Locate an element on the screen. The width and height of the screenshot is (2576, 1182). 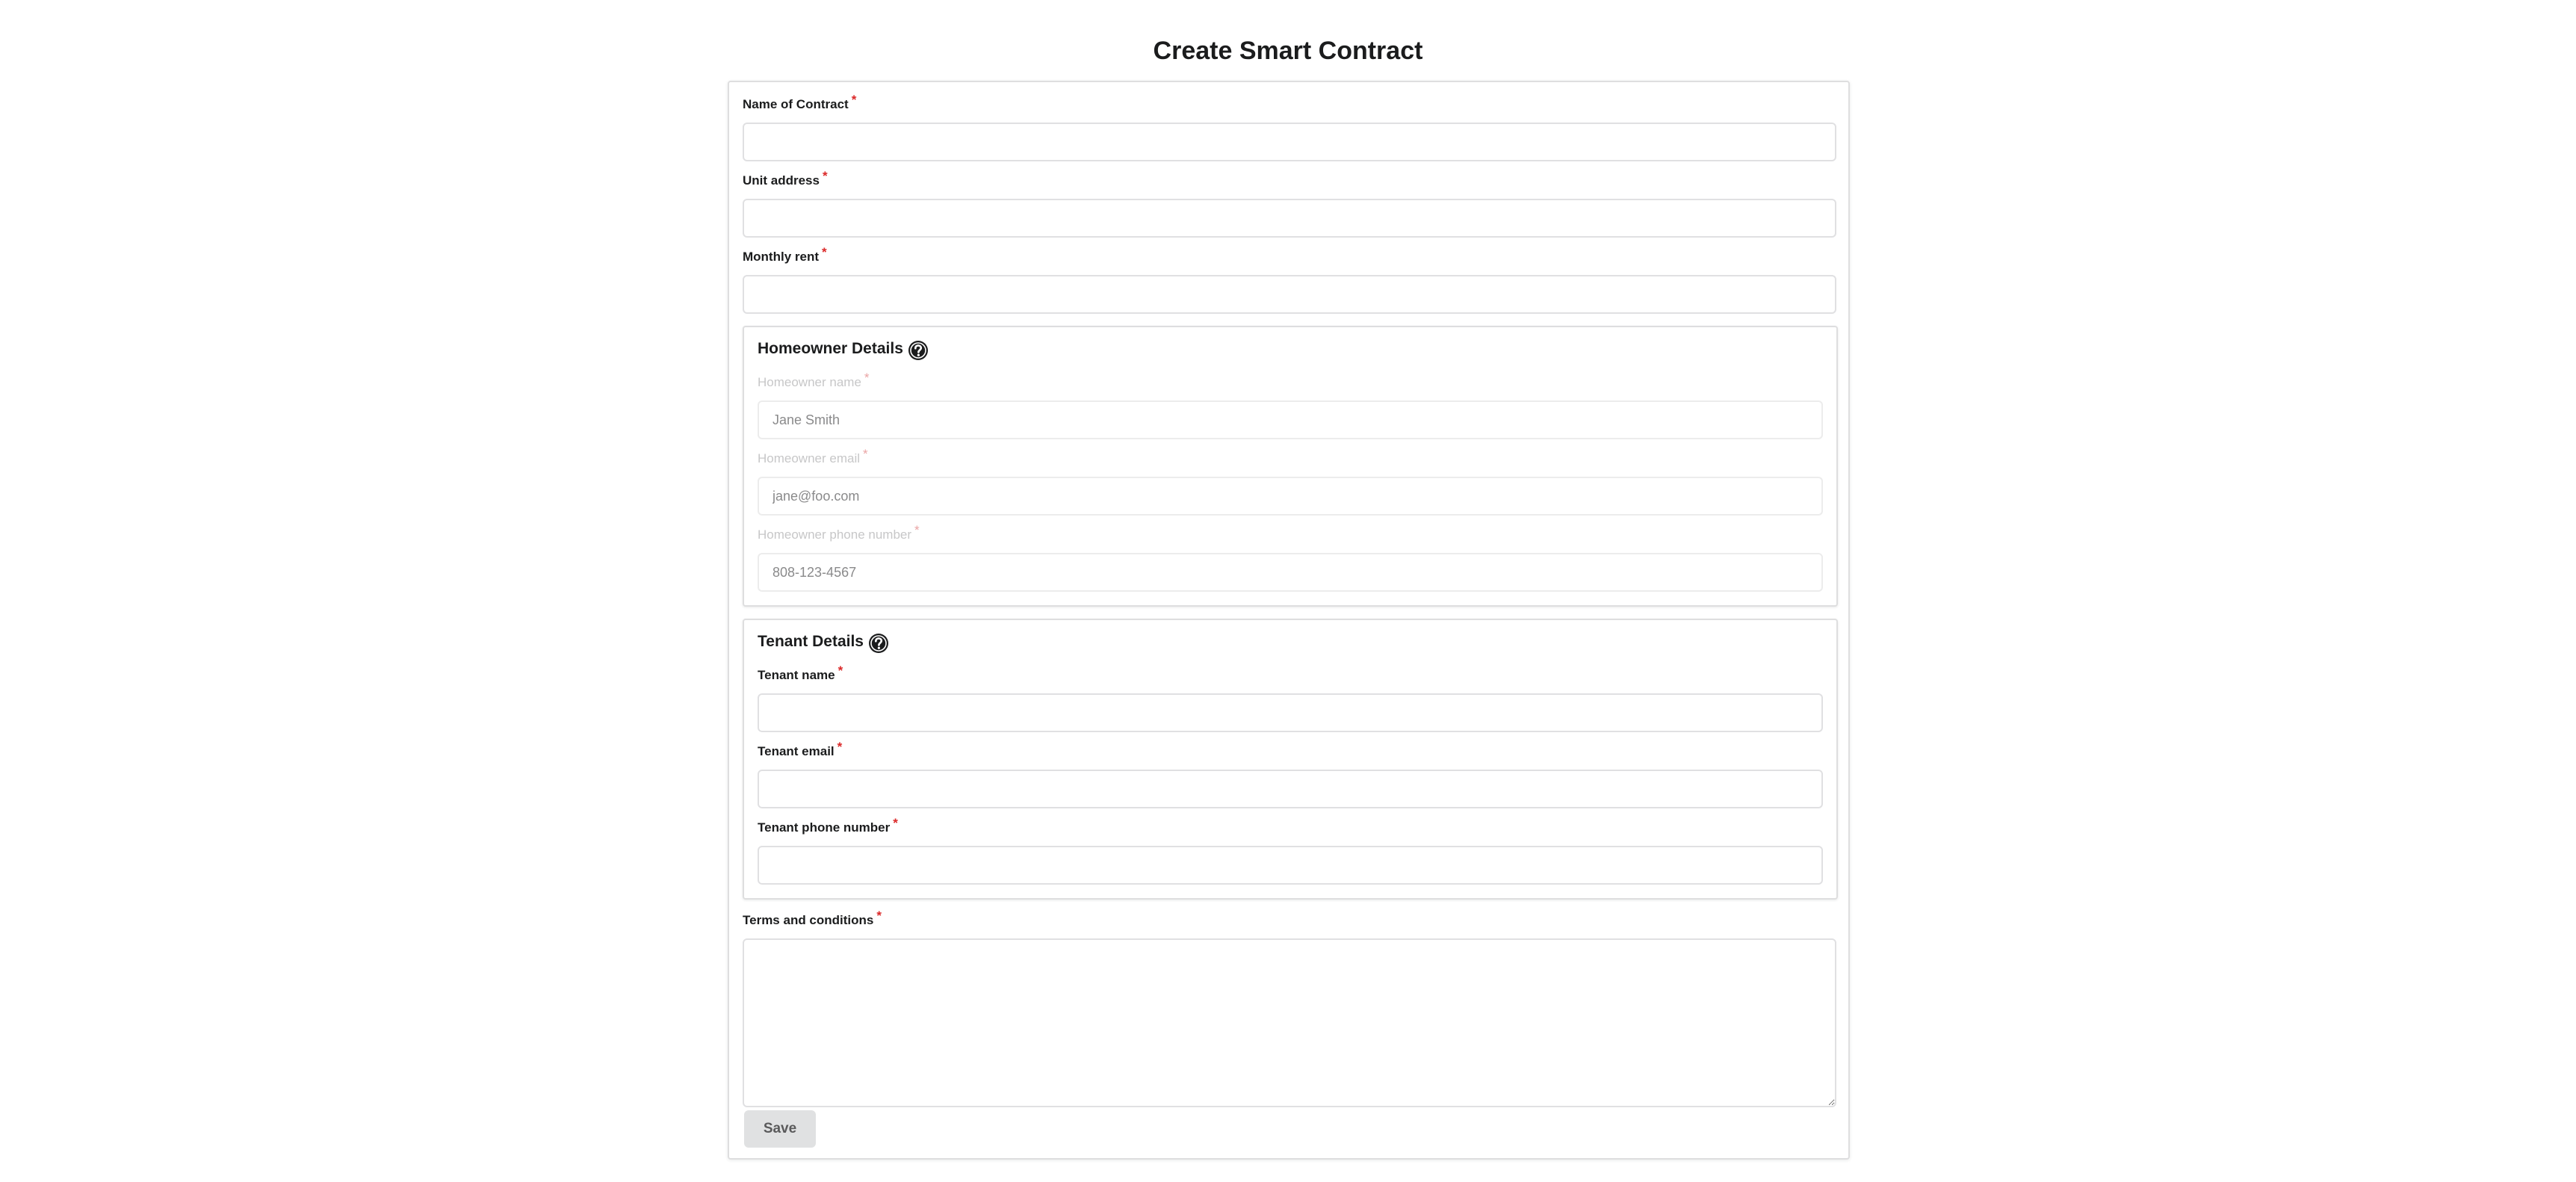
unit-address-field: Unit address * is located at coordinates (1289, 203).